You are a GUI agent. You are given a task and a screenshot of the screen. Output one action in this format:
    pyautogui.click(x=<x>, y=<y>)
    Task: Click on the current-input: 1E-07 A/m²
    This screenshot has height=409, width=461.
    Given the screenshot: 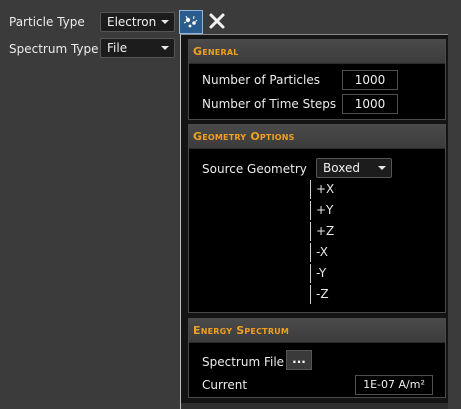 What is the action you would take?
    pyautogui.click(x=394, y=385)
    